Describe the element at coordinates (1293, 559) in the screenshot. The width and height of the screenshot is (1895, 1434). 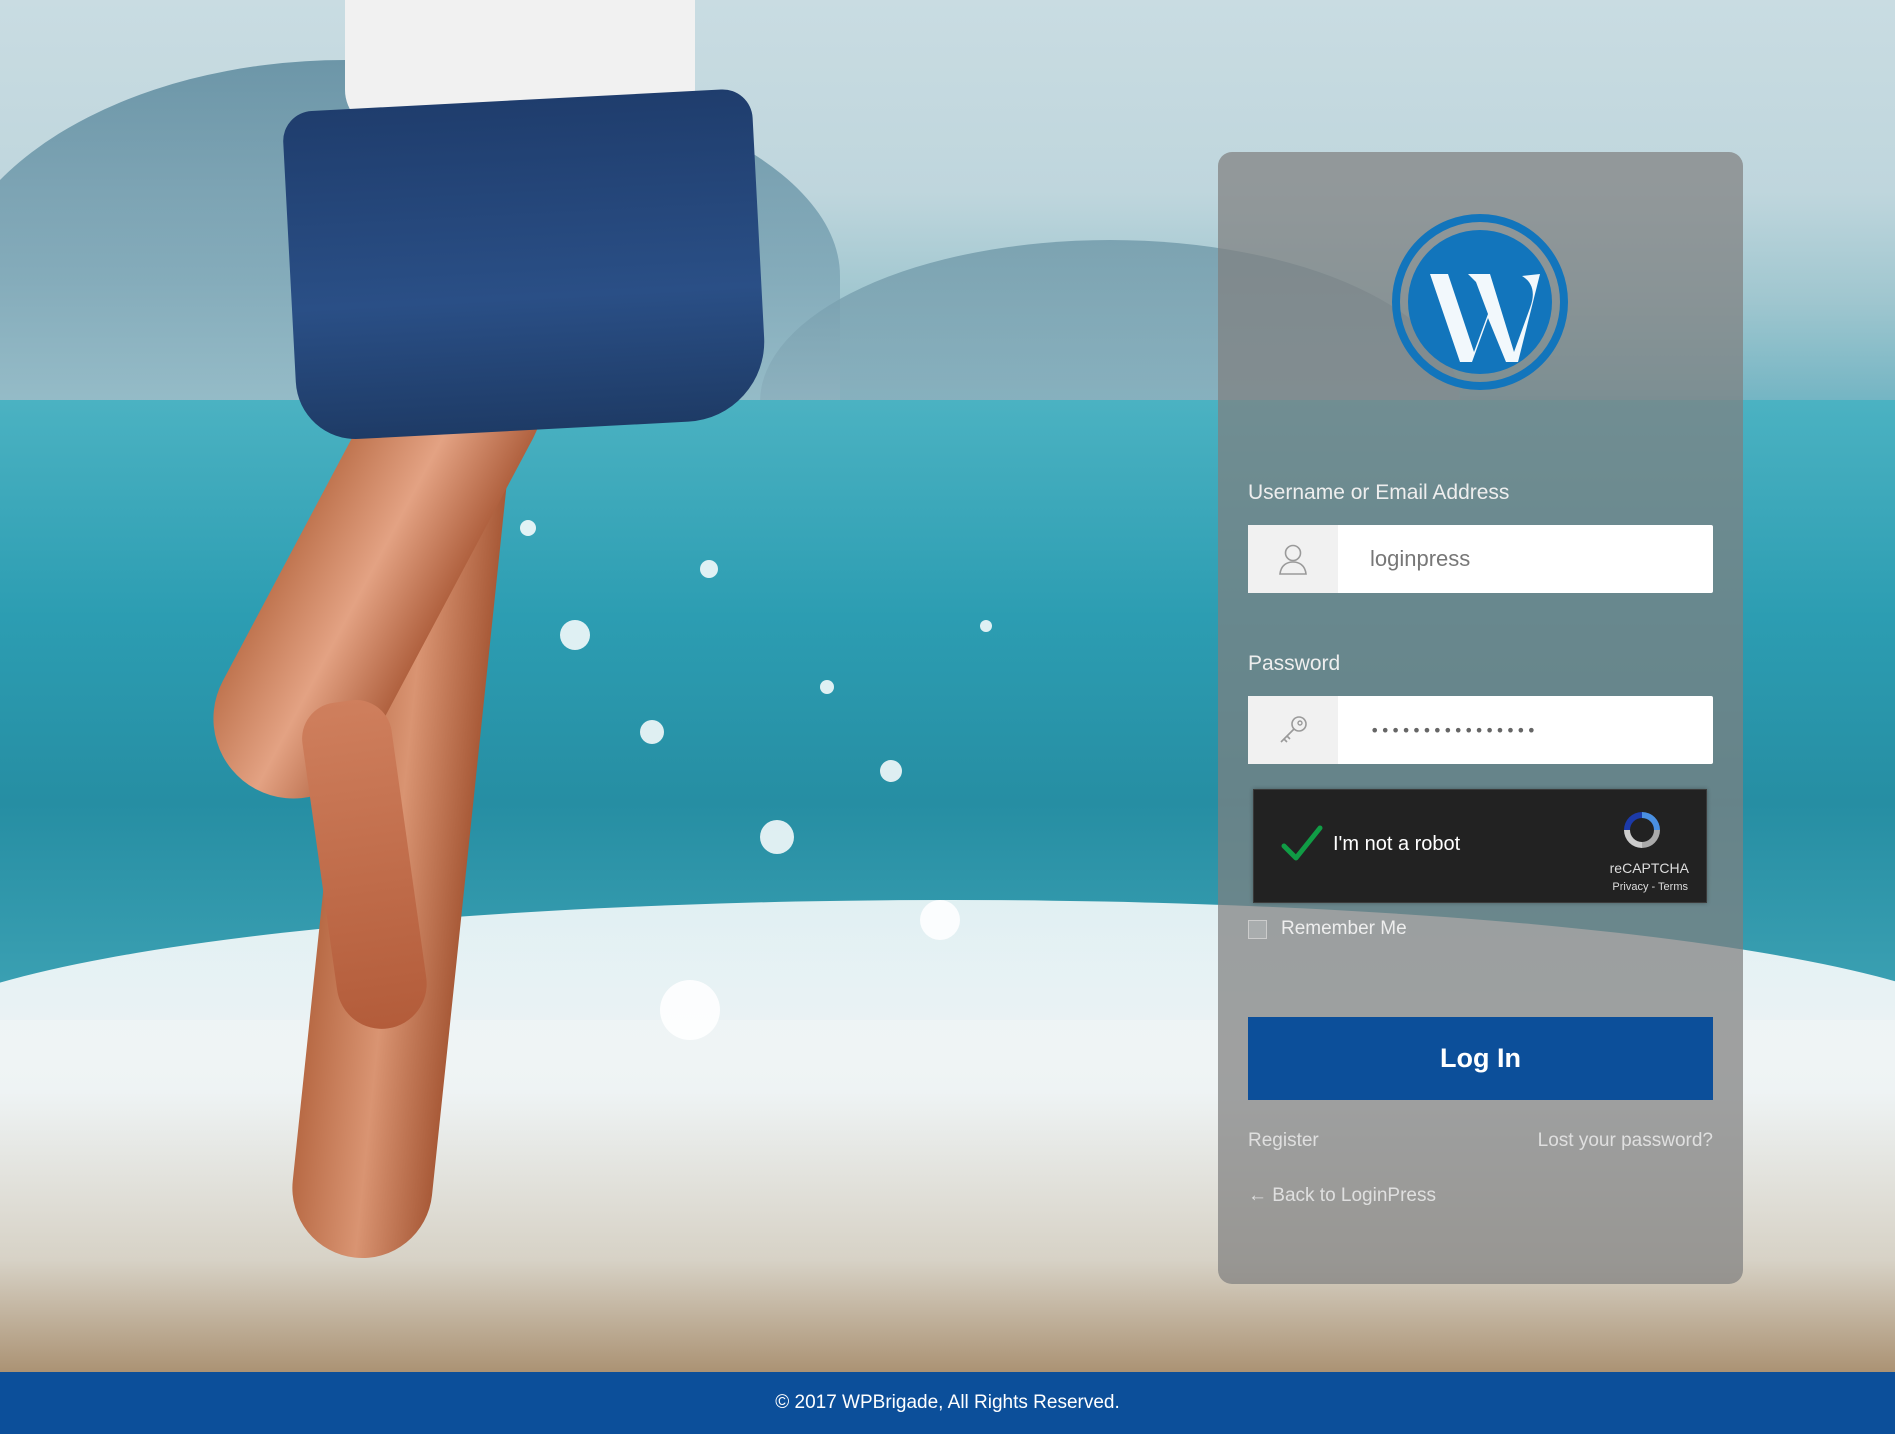
I see `user-icon` at that location.